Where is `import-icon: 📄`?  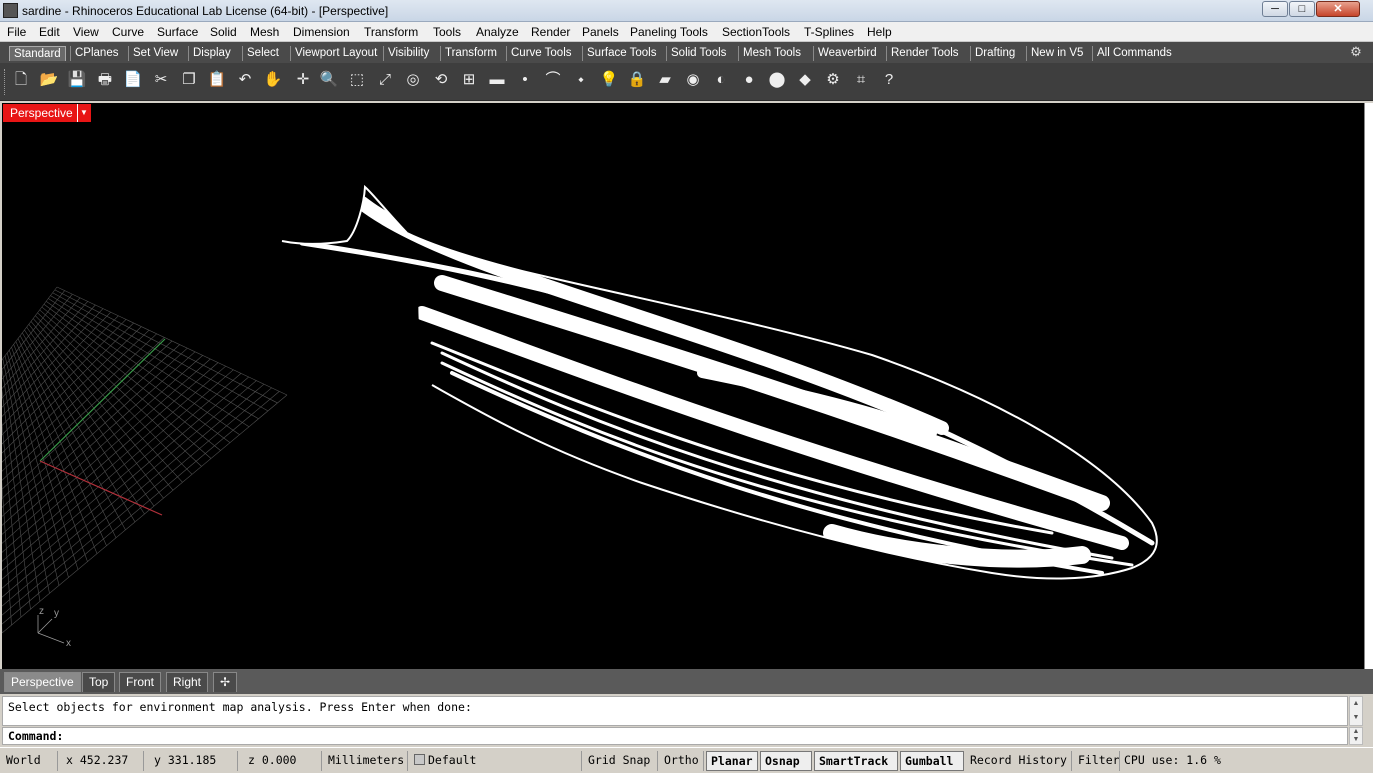 import-icon: 📄 is located at coordinates (133, 80).